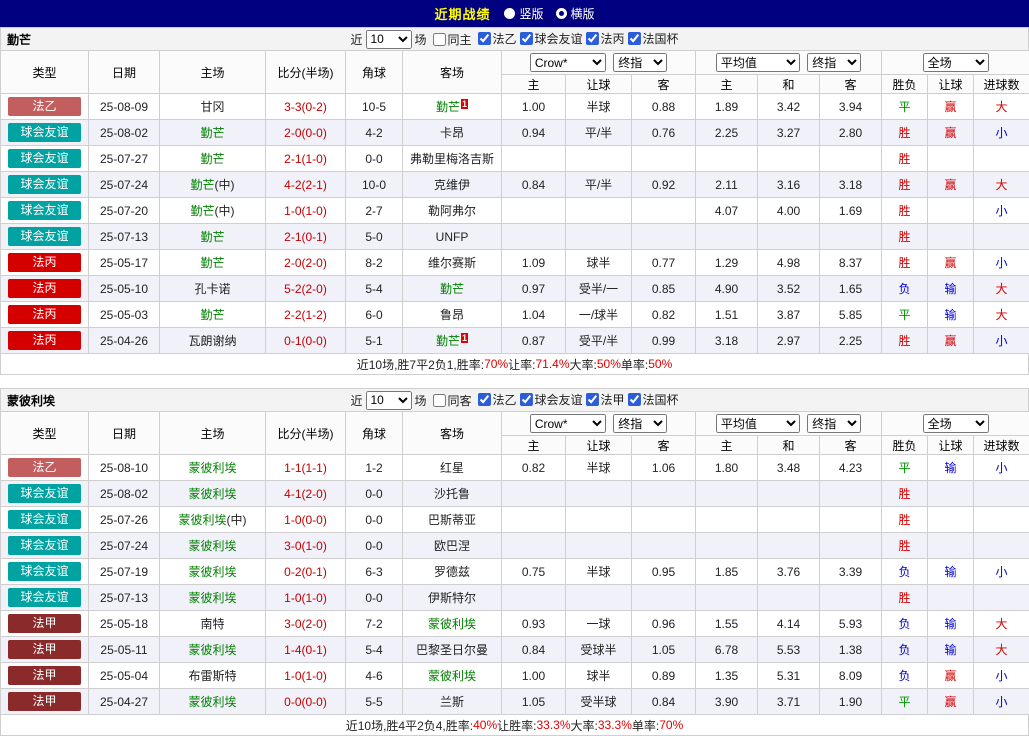  What do you see at coordinates (671, 725) in the screenshot?
I see `summary-value: 70%` at bounding box center [671, 725].